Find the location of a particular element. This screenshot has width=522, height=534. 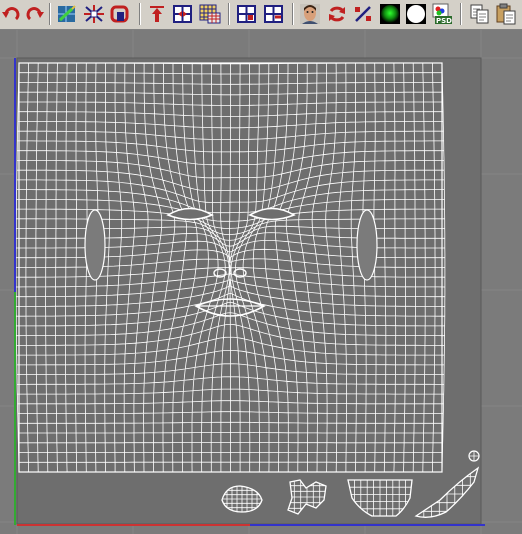

scale-button is located at coordinates (363, 14).